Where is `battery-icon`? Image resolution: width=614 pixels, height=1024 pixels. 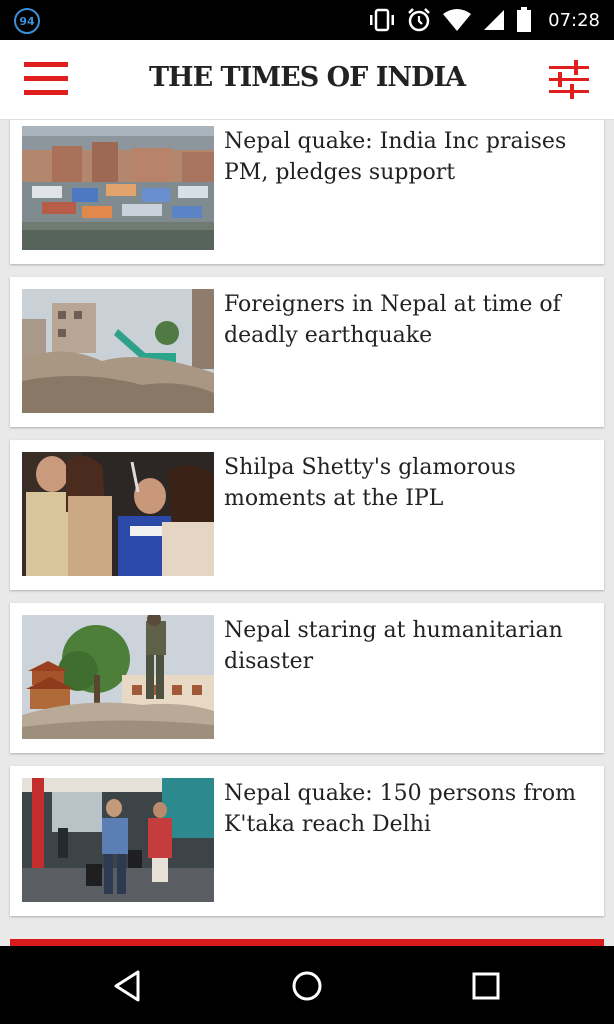 battery-icon is located at coordinates (524, 19).